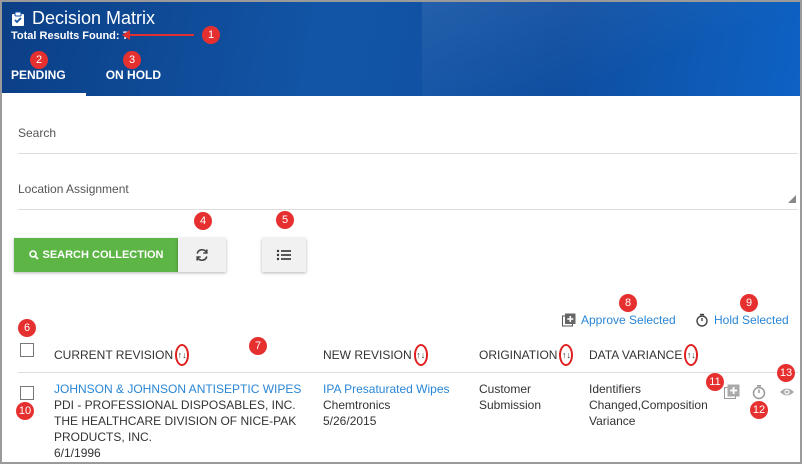  Describe the element at coordinates (179, 389) in the screenshot. I see `current-revision-link: JOHNSON & JOHNSON ANTISEPTIC WIPES` at that location.